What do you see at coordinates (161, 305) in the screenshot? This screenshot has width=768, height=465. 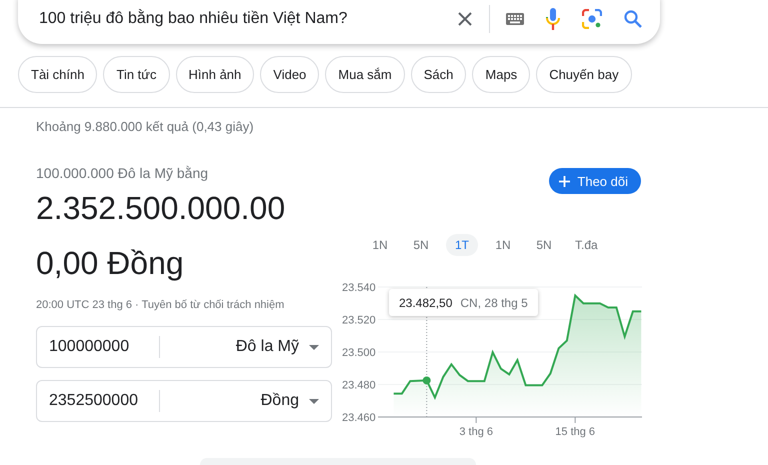 I see `timestamp-disclaimer: 20:00 UTC 23 thg 6 · Tuyên bố từ chối trách nhiệm` at bounding box center [161, 305].